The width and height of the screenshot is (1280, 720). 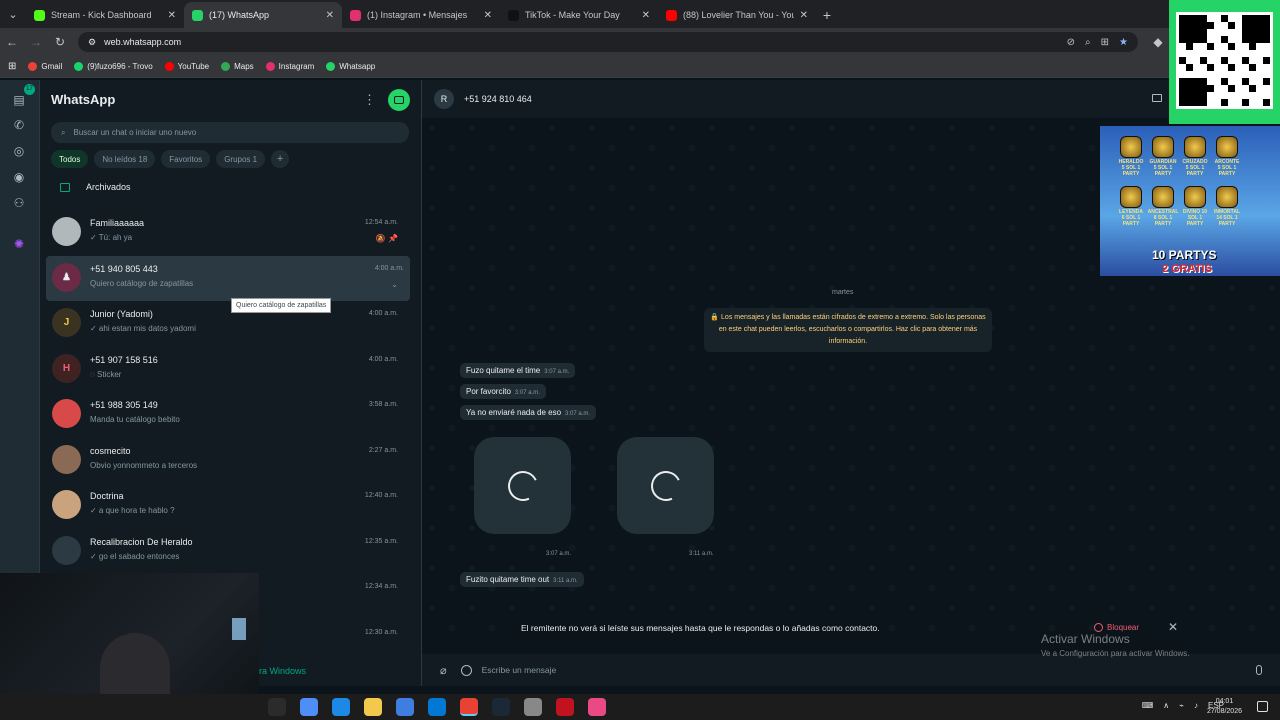 I want to click on block-button: Bloquear, so click(x=1116, y=627).